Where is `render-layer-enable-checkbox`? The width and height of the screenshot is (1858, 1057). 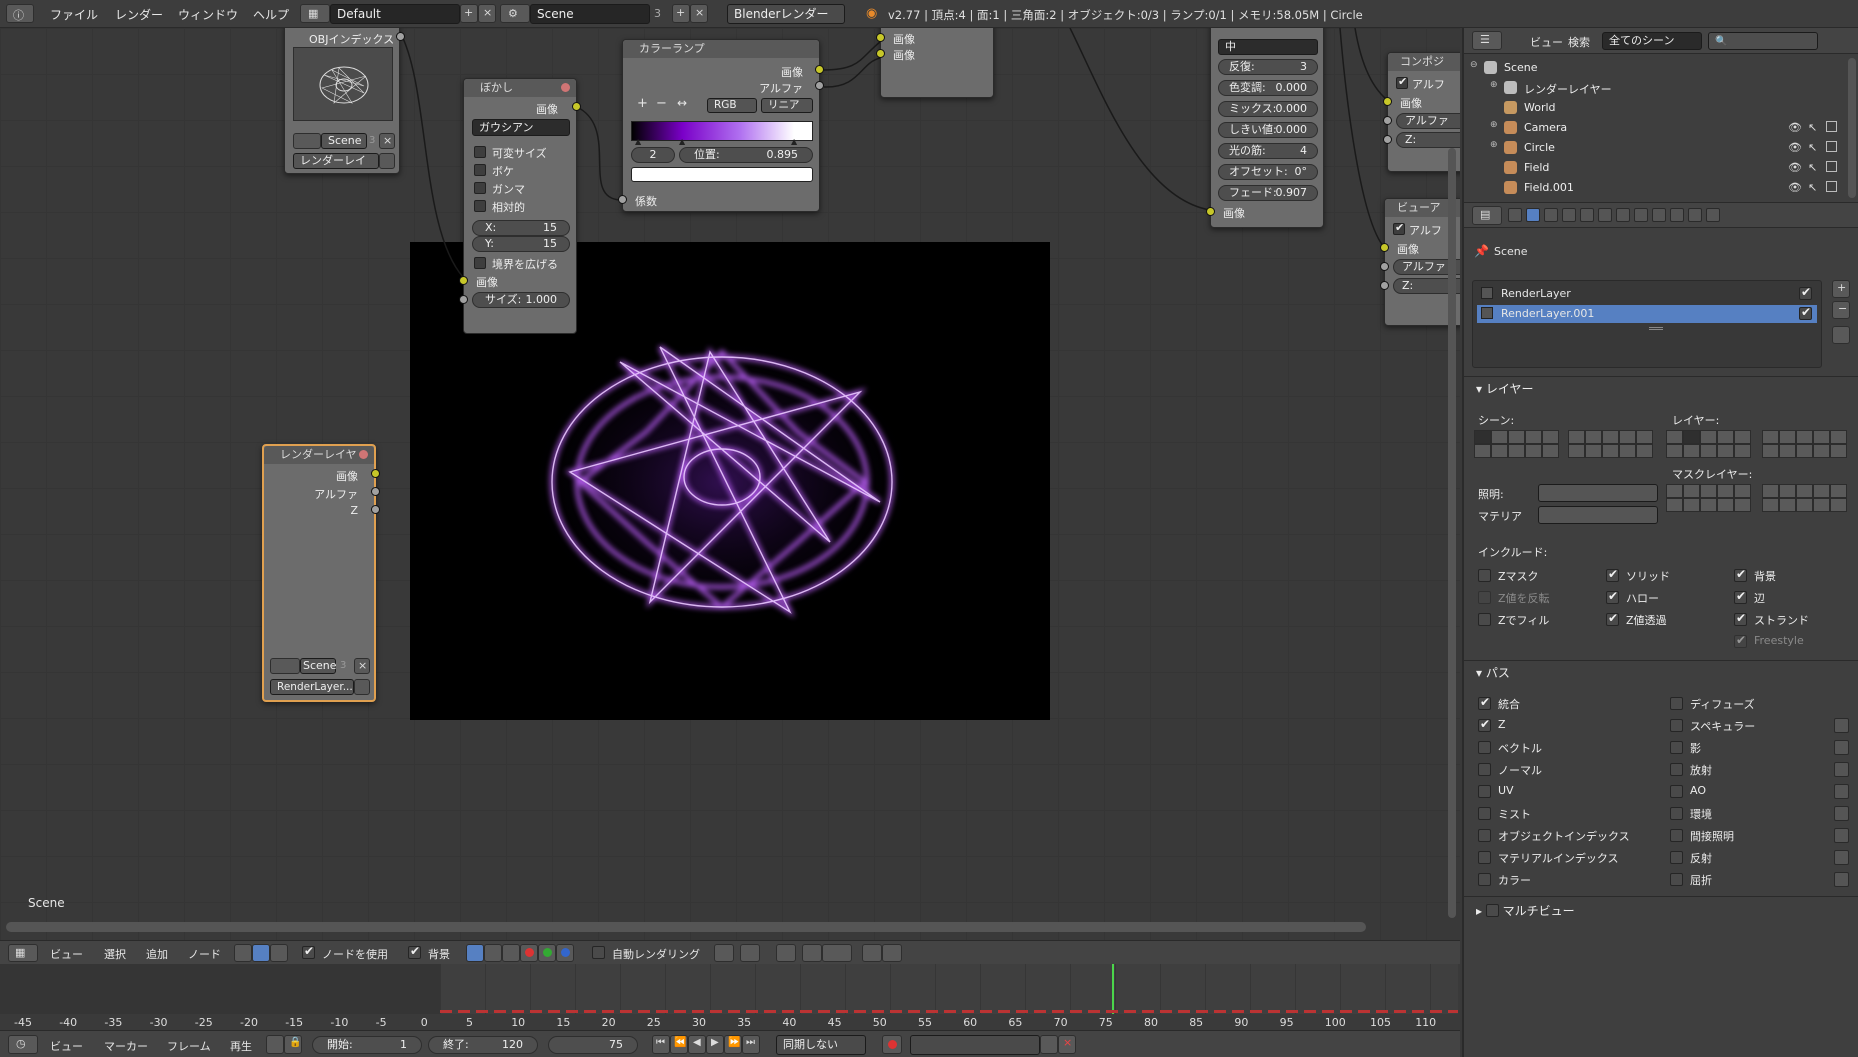
render-layer-enable-checkbox is located at coordinates (1805, 312).